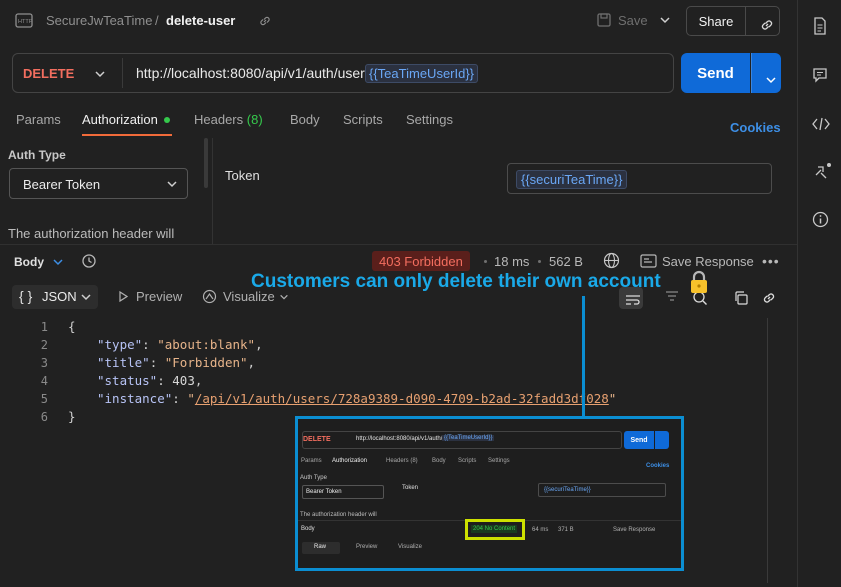 This screenshot has height=587, width=841. What do you see at coordinates (429, 119) in the screenshot?
I see `tab-settings: Settings` at bounding box center [429, 119].